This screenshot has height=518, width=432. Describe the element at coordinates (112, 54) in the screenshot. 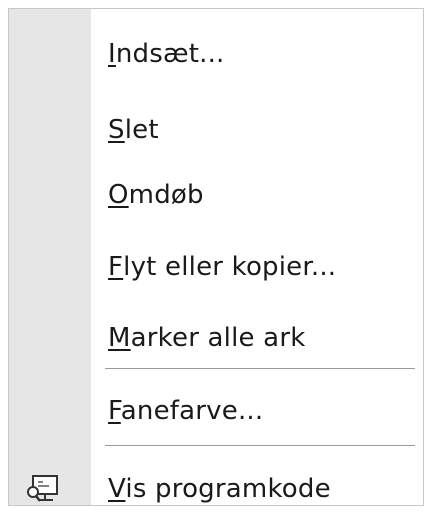

I see `mnemonic-letter: I` at that location.